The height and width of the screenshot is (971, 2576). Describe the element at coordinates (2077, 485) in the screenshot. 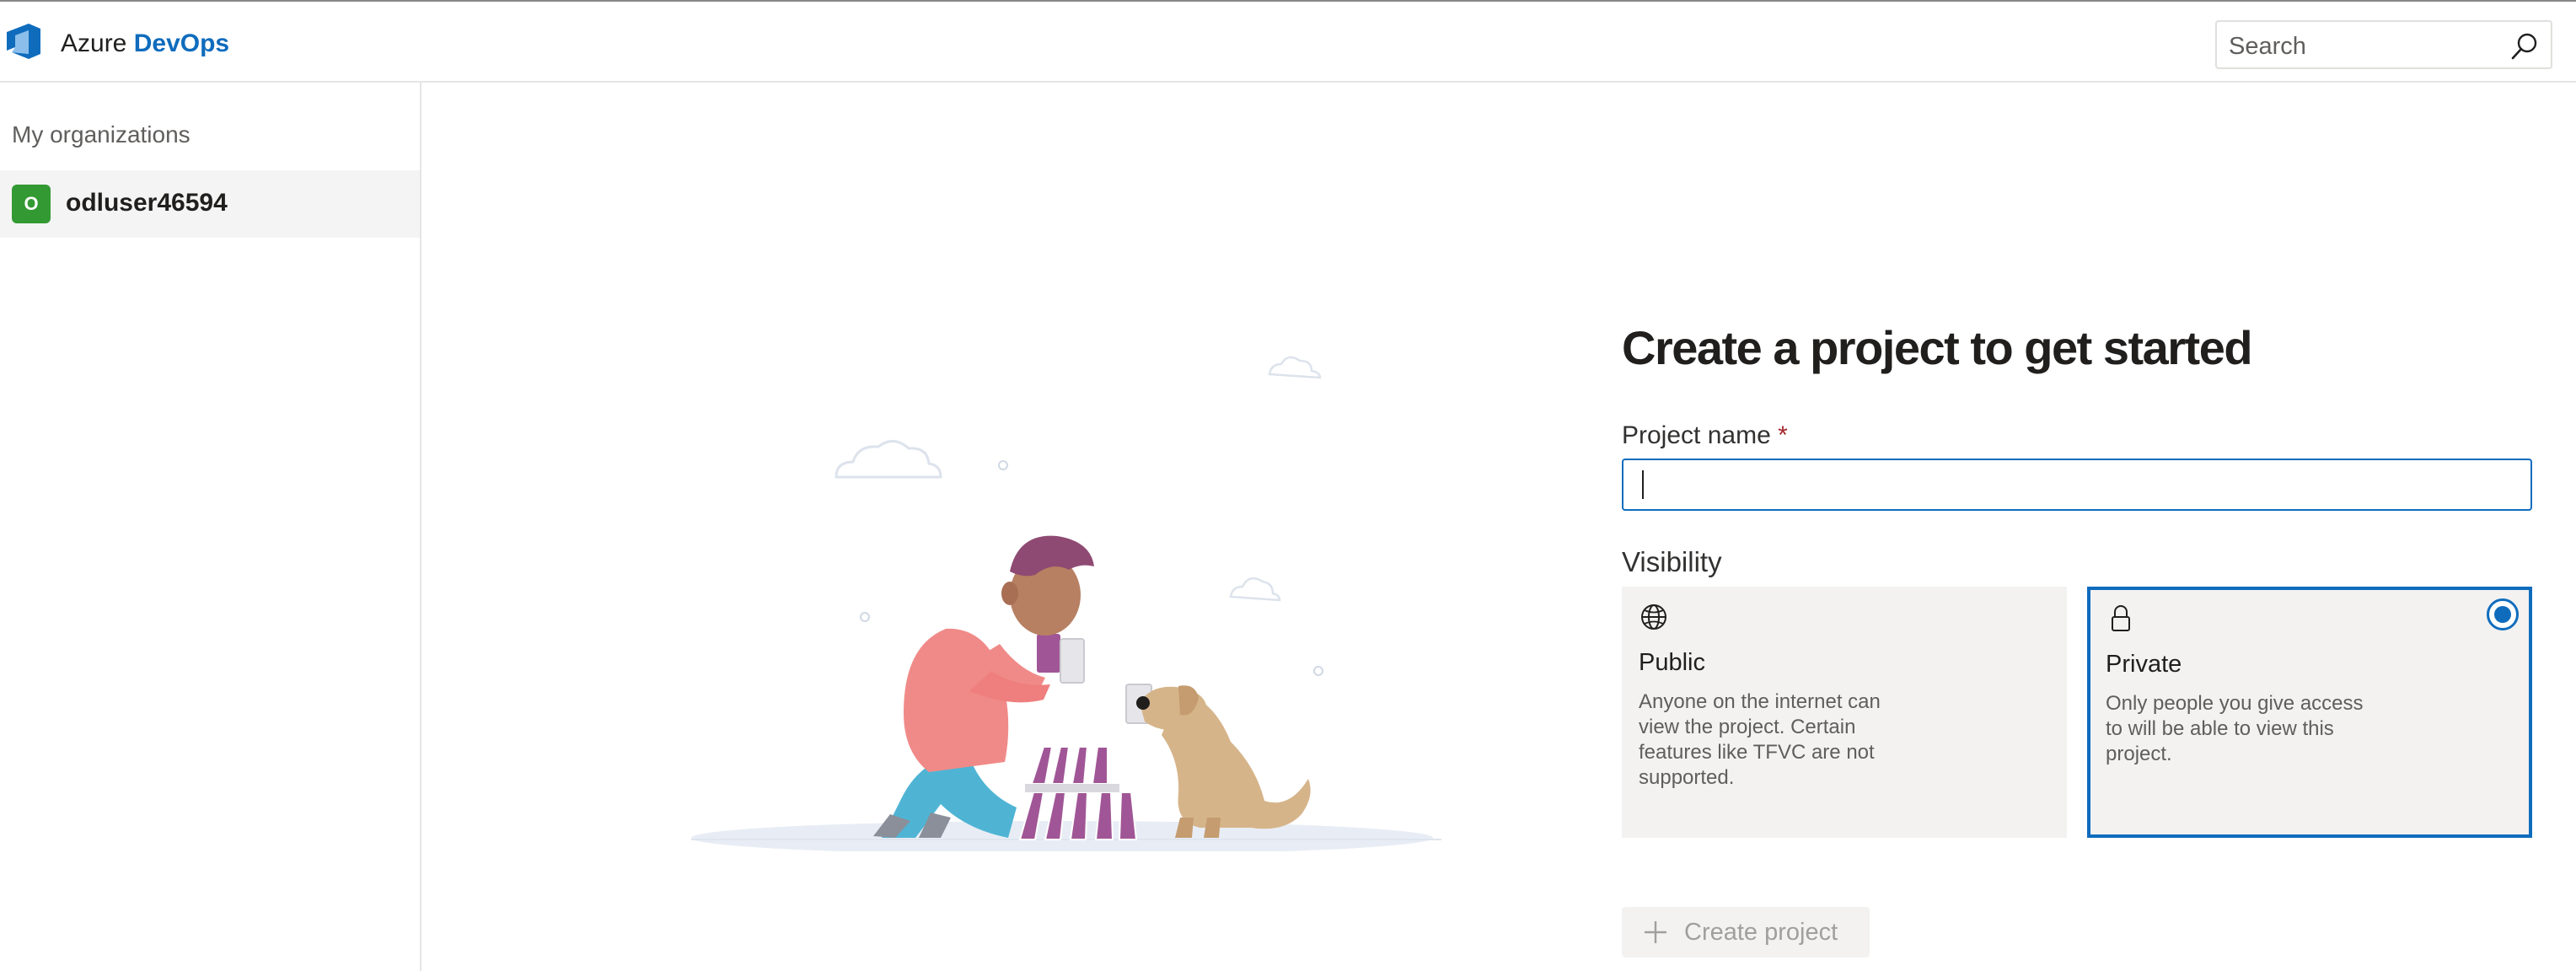

I see `project-name-input` at that location.